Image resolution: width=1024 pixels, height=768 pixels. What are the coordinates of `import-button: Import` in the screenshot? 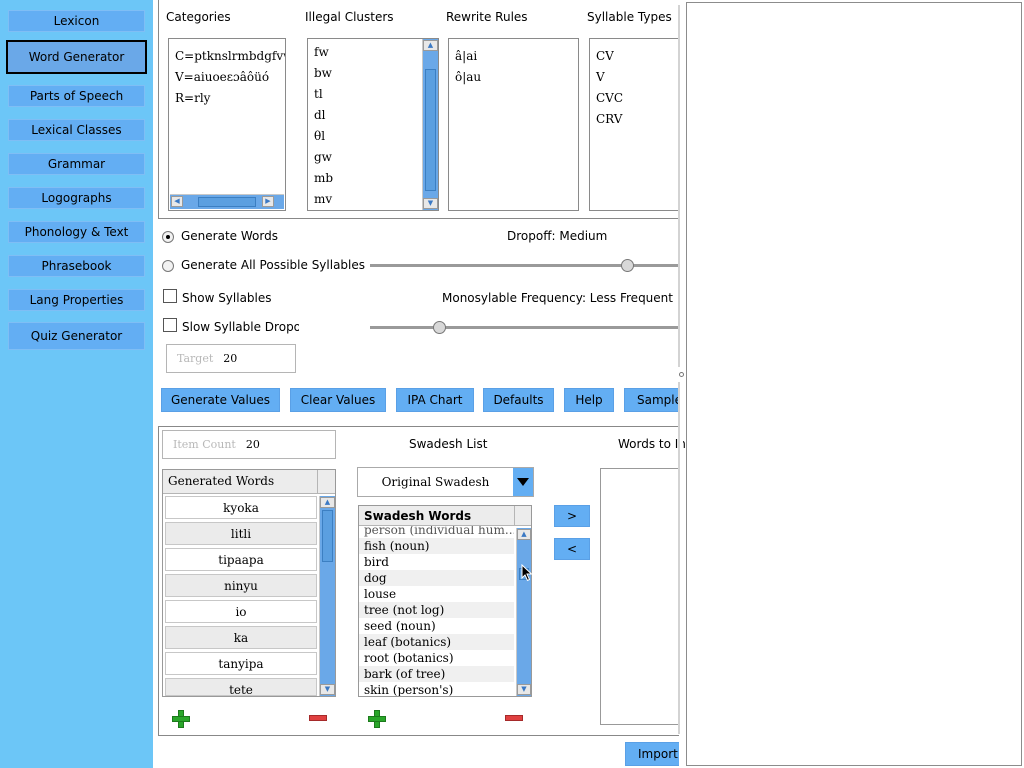 It's located at (654, 754).